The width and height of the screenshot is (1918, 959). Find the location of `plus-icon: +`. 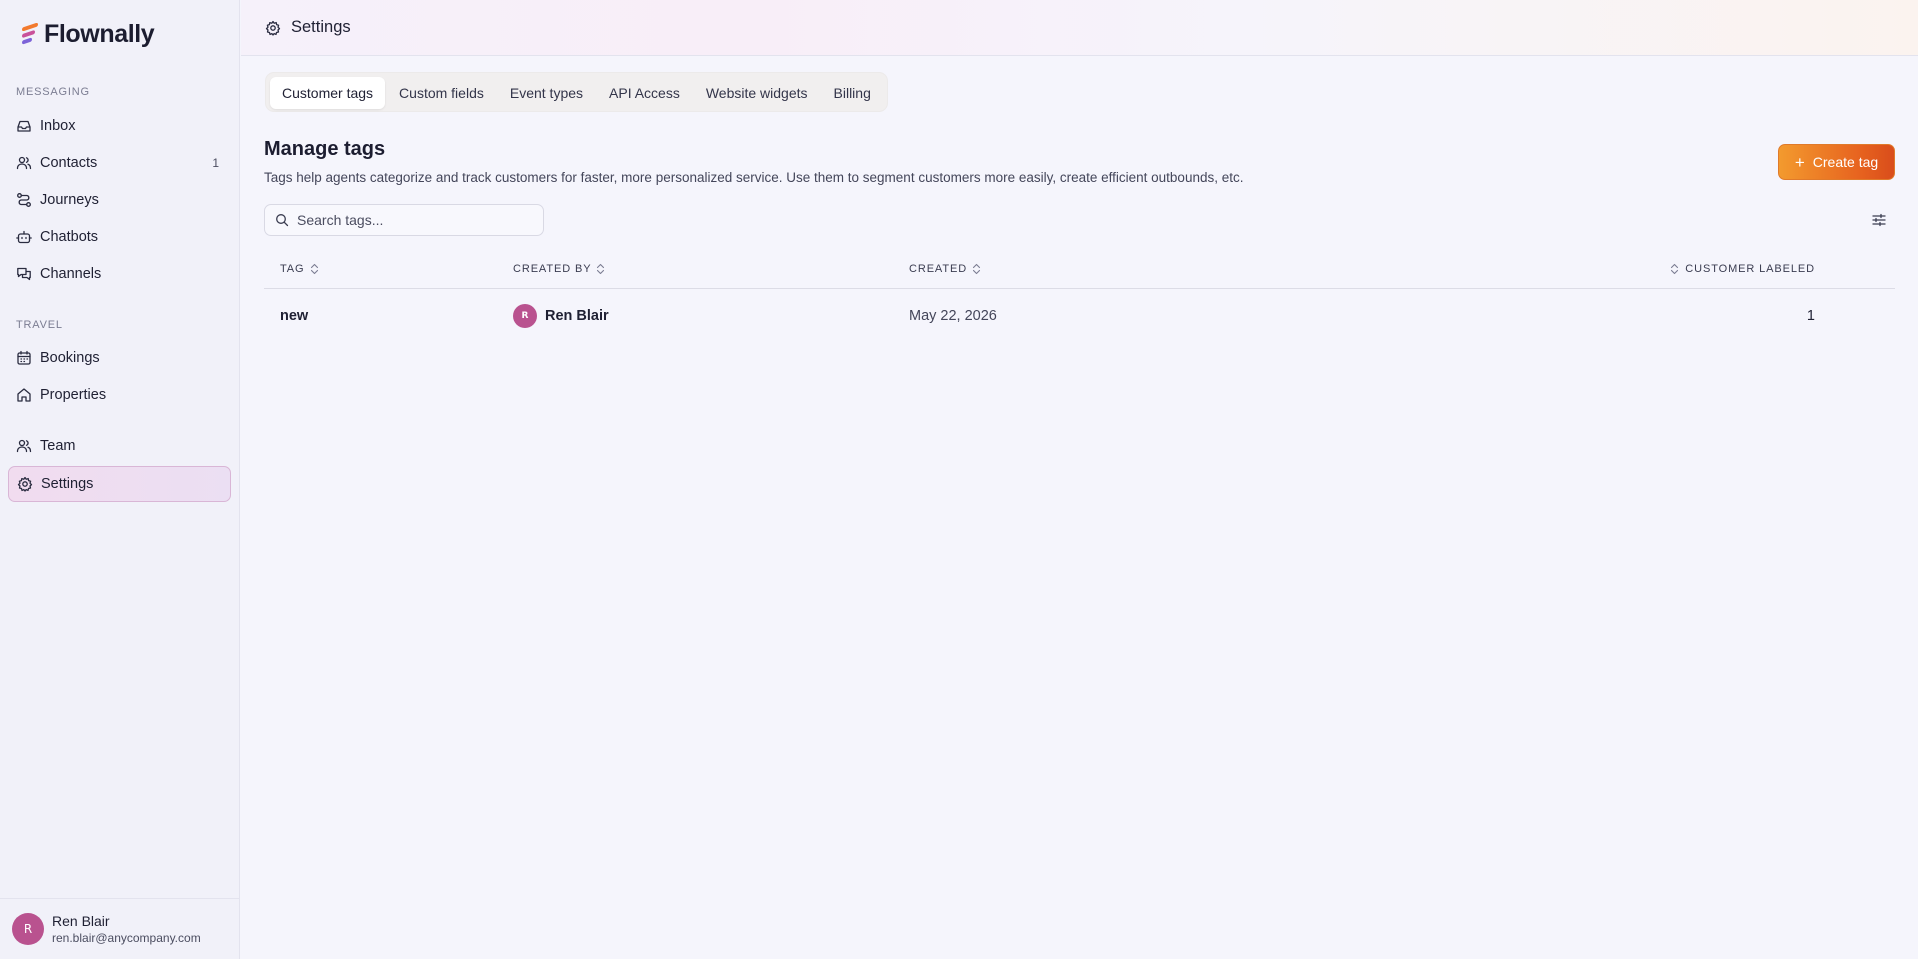

plus-icon: + is located at coordinates (1799, 162).